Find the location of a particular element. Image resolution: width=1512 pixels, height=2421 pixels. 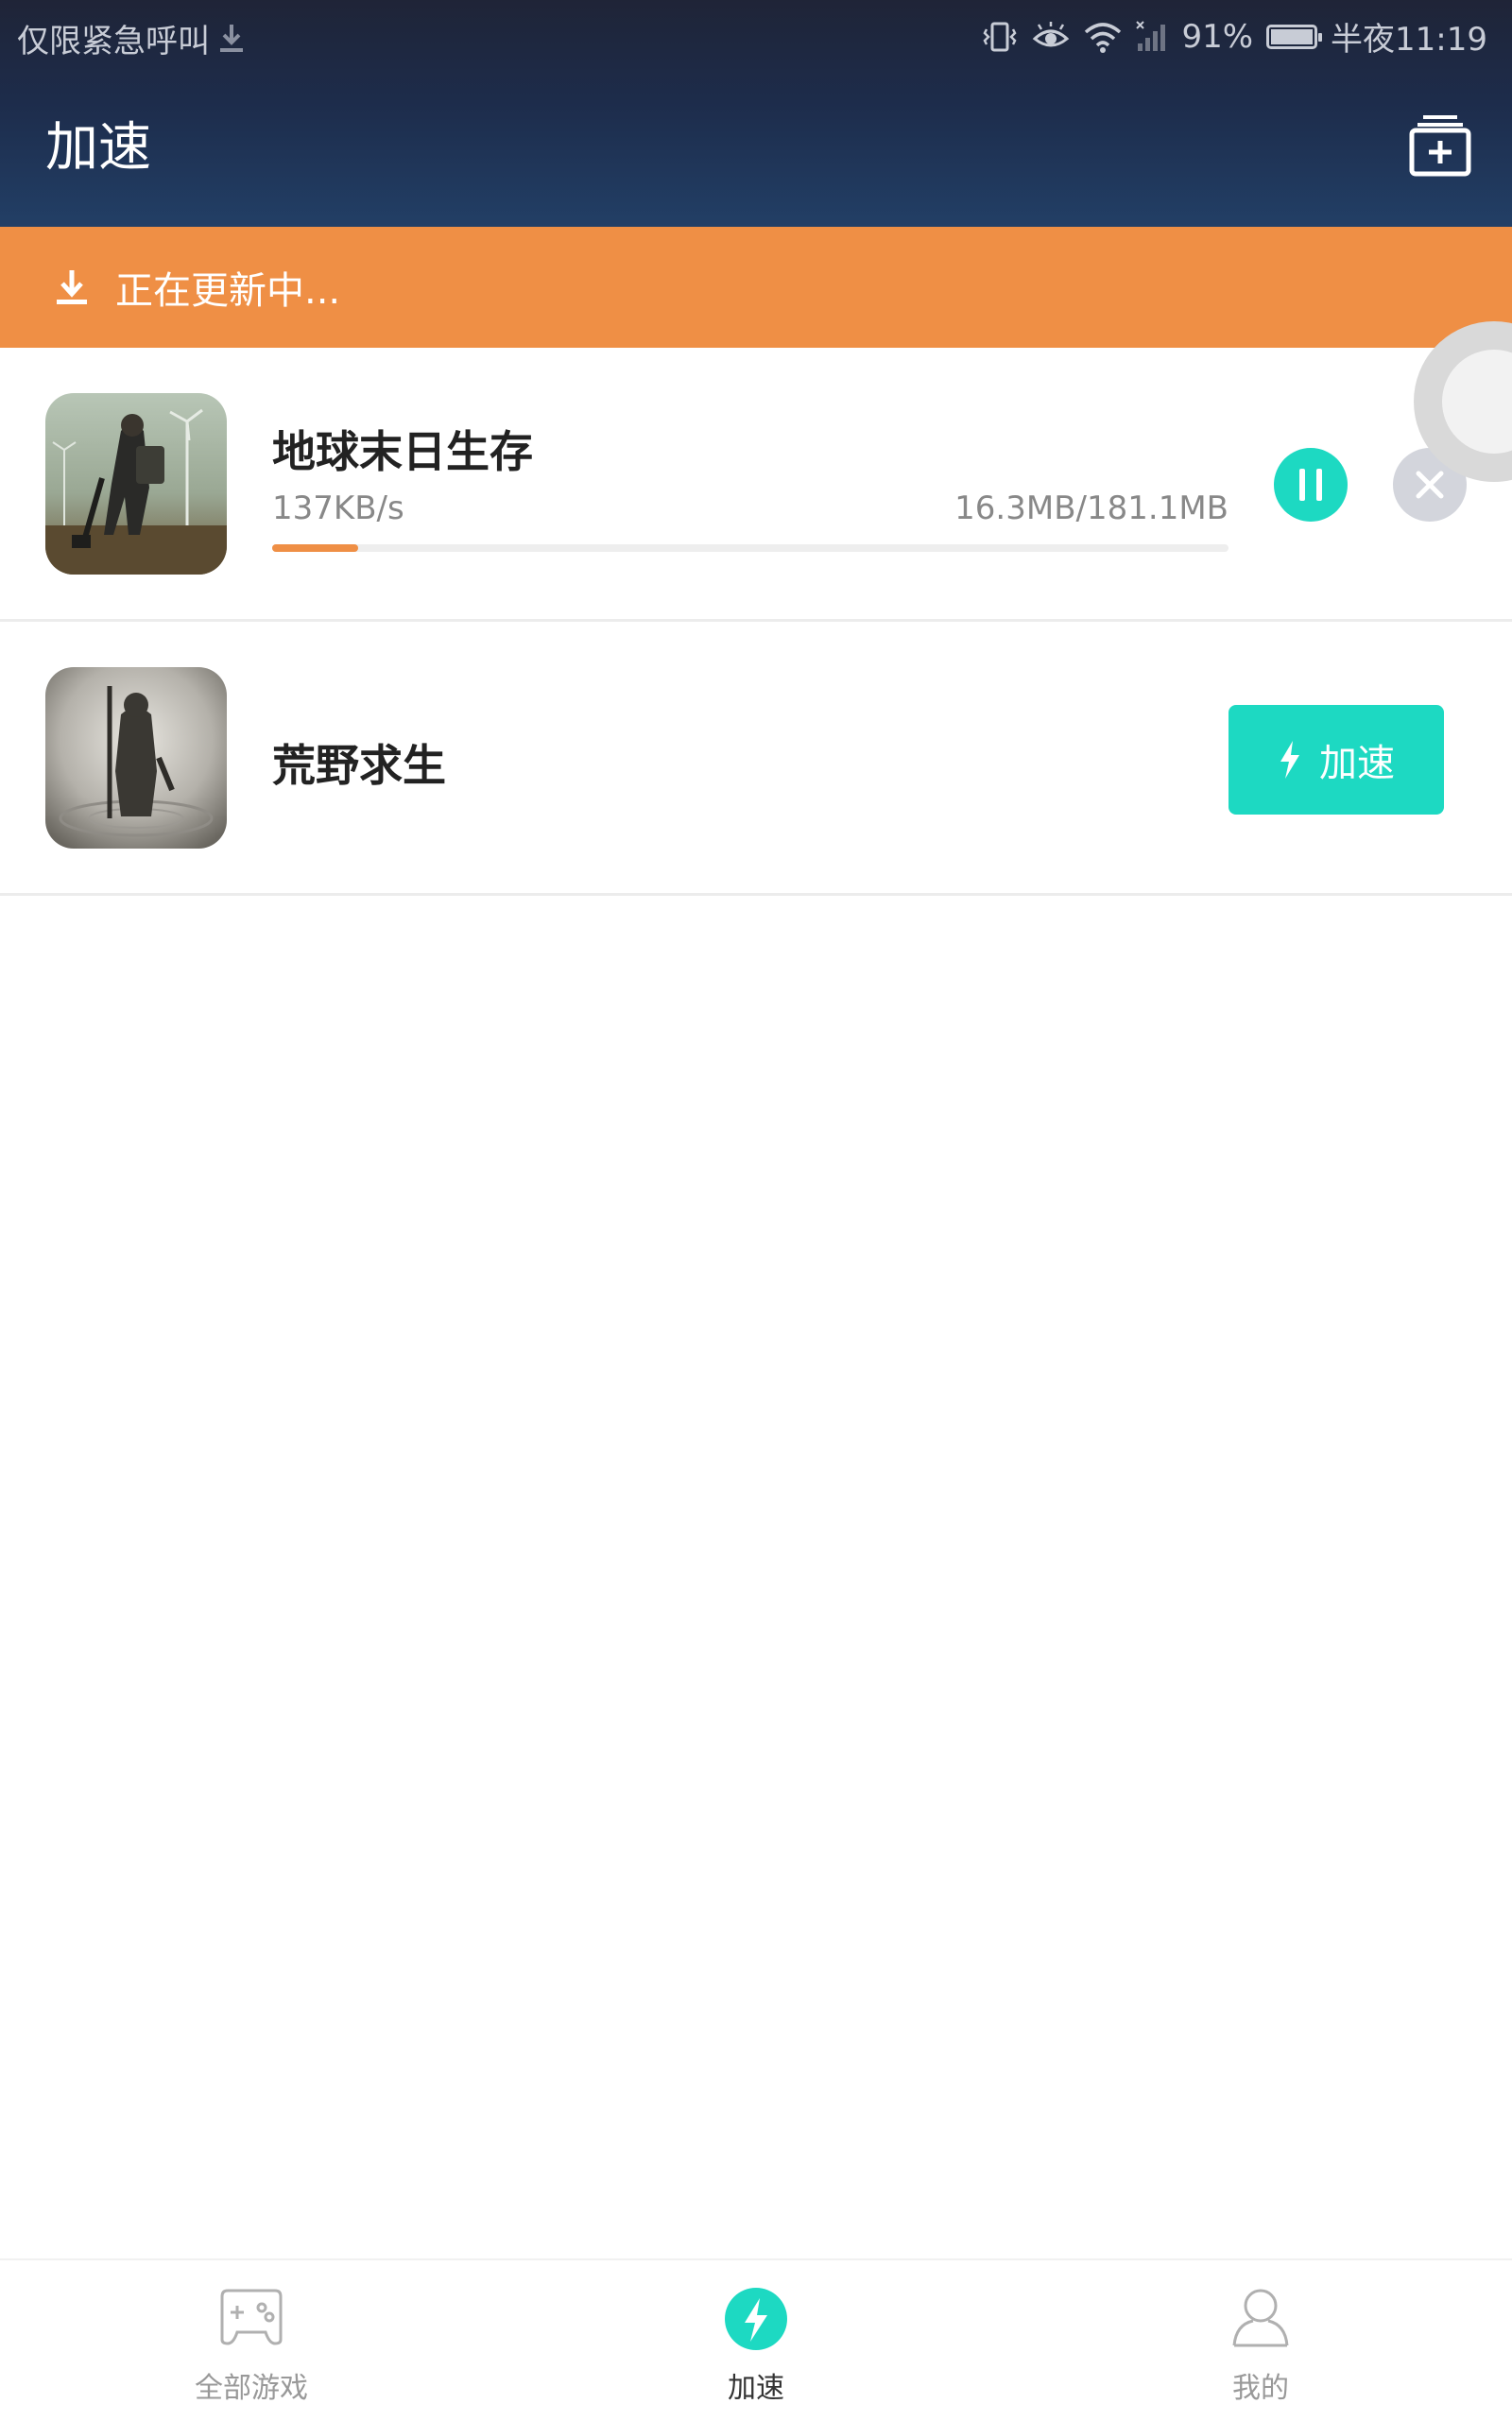

carrier-text: 仅限紧急呼叫 is located at coordinates (113, 41).